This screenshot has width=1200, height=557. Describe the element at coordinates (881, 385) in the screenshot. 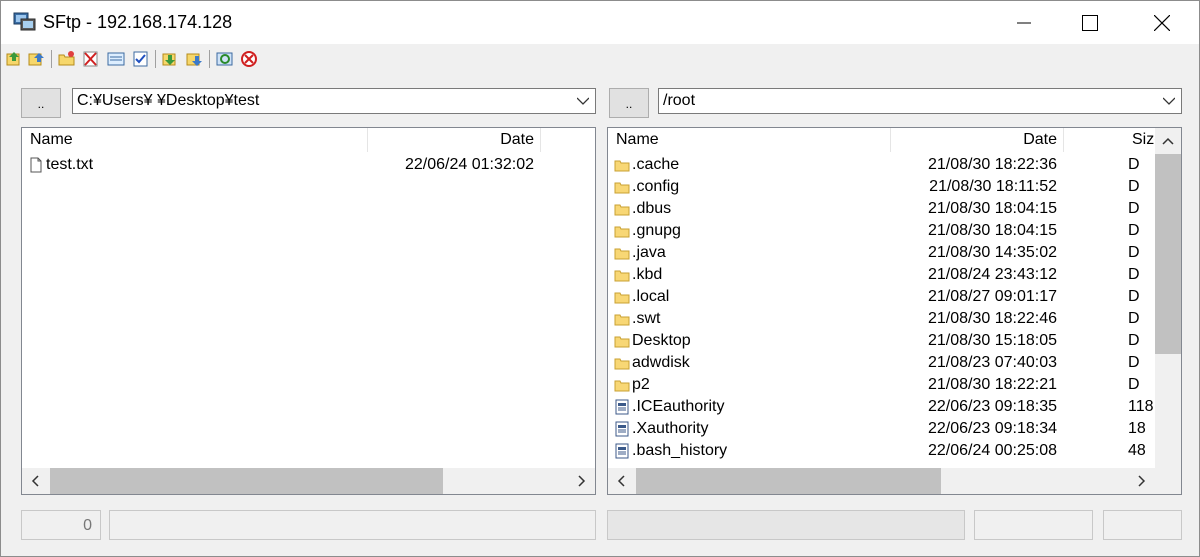

I see `list-item: p2 21/08/30 18:22:21 D` at that location.